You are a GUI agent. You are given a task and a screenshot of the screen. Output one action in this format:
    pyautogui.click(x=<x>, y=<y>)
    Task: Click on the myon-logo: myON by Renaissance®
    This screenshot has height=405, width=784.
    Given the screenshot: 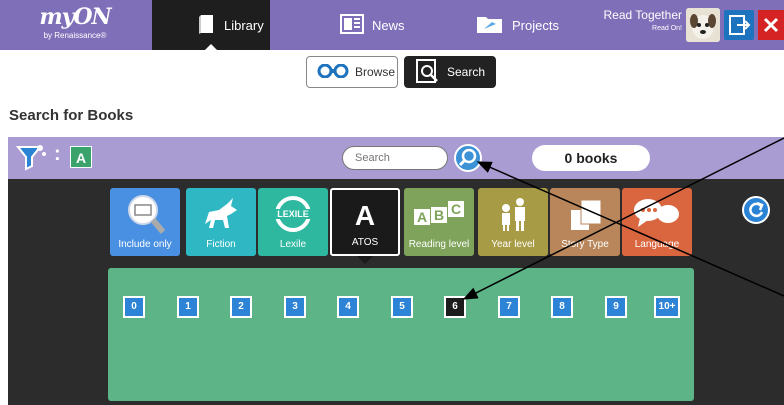 What is the action you would take?
    pyautogui.click(x=75, y=25)
    